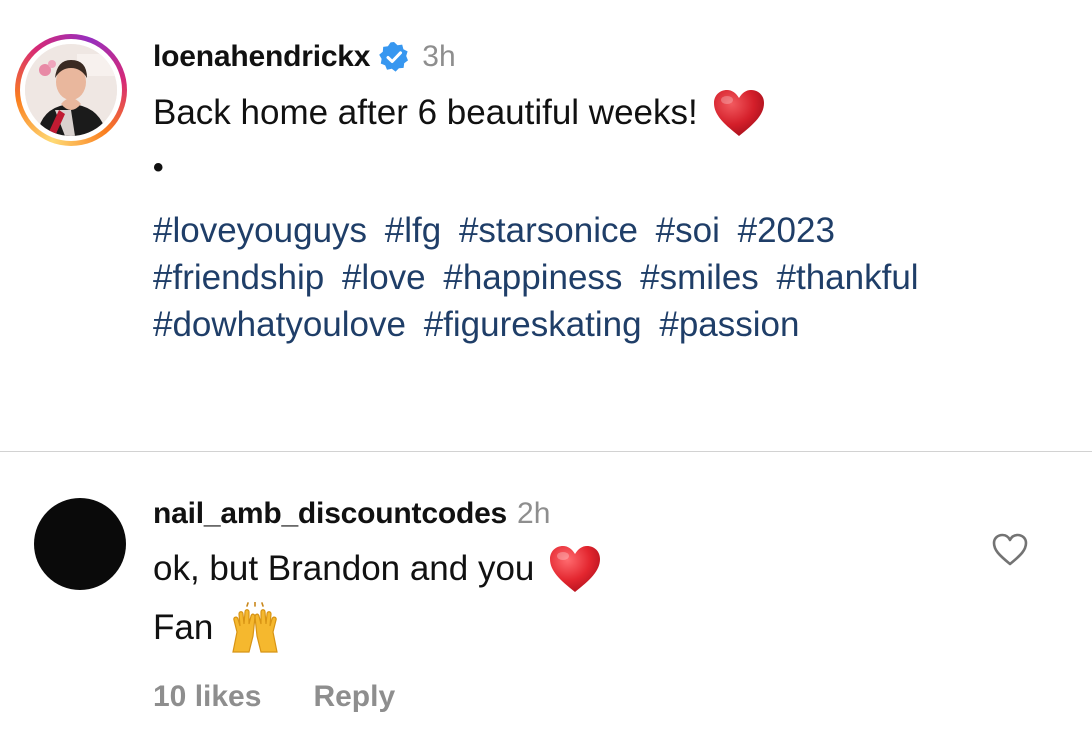 The image size is (1092, 735). I want to click on like-comment-button, so click(1010, 550).